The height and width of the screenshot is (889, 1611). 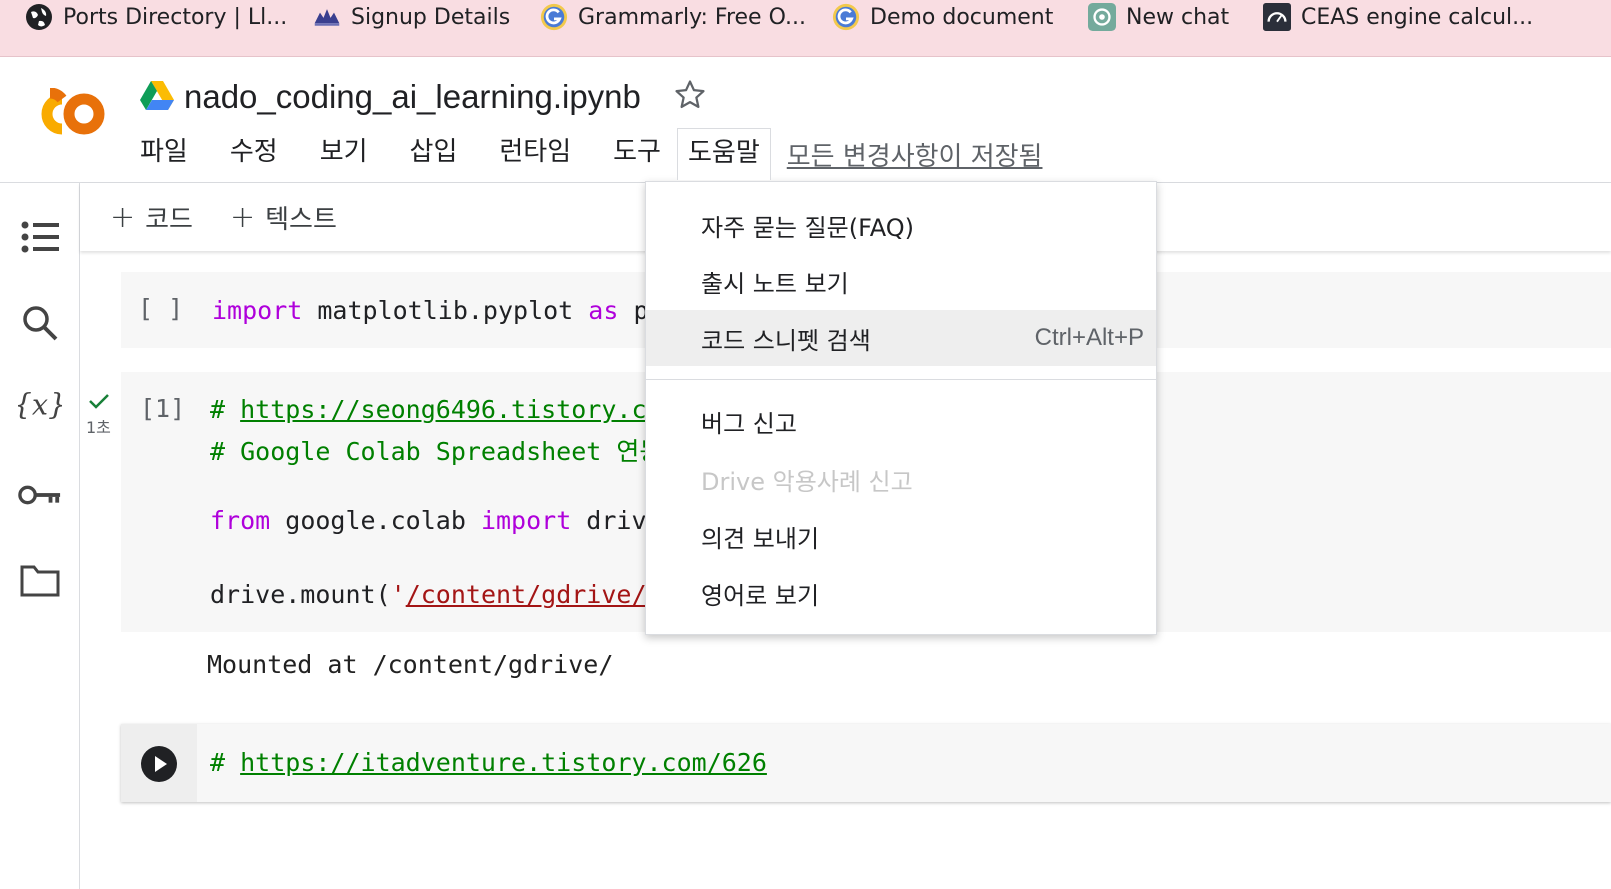 I want to click on add-code-button: + 코드, so click(x=151, y=217).